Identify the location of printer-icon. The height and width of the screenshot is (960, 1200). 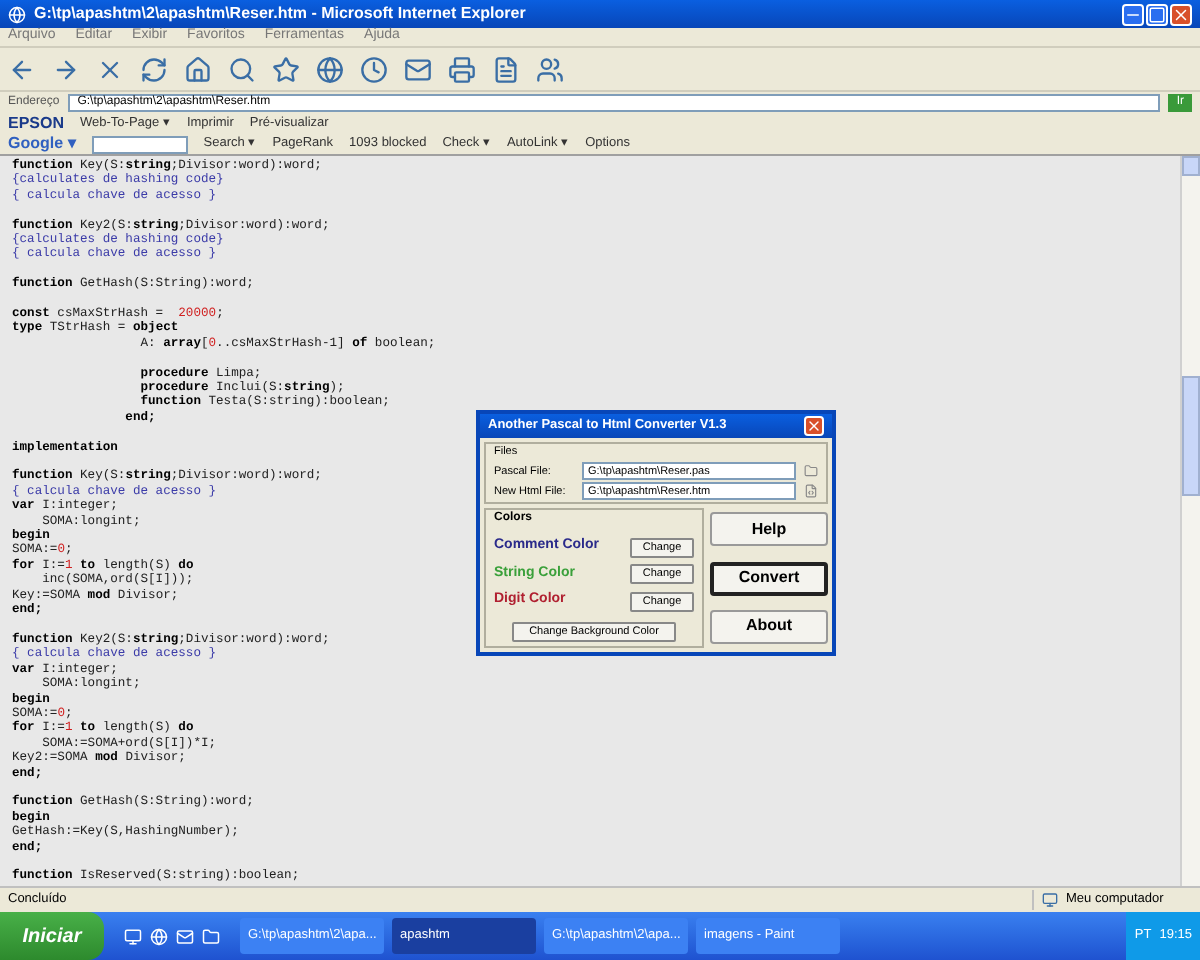
(462, 69).